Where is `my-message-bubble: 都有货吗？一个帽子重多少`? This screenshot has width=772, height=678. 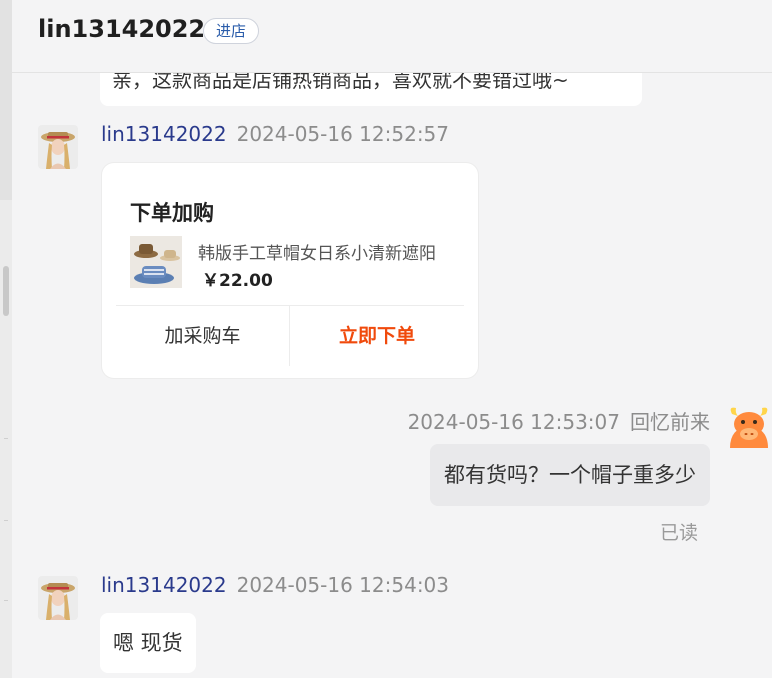 my-message-bubble: 都有货吗？一个帽子重多少 is located at coordinates (570, 475).